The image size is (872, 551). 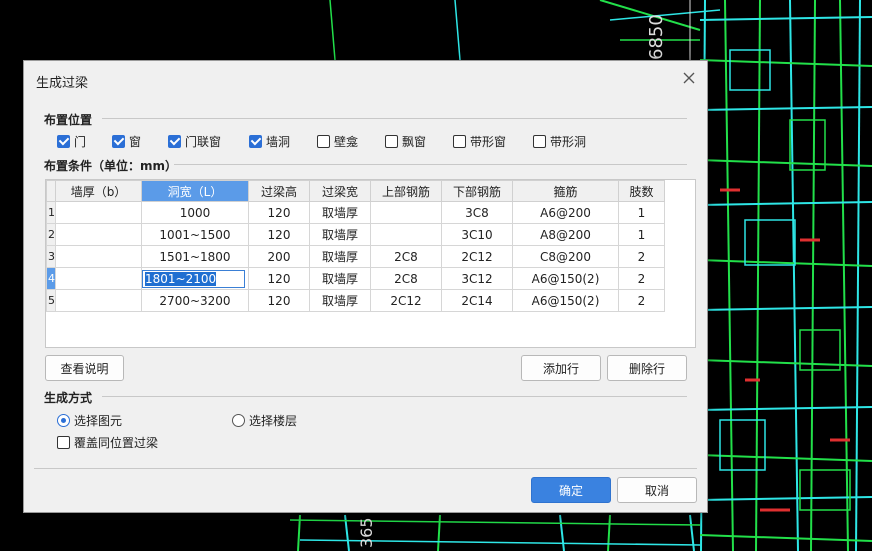 What do you see at coordinates (477, 191) in the screenshot?
I see `column-header-bottom-rebar: 下部钢筋` at bounding box center [477, 191].